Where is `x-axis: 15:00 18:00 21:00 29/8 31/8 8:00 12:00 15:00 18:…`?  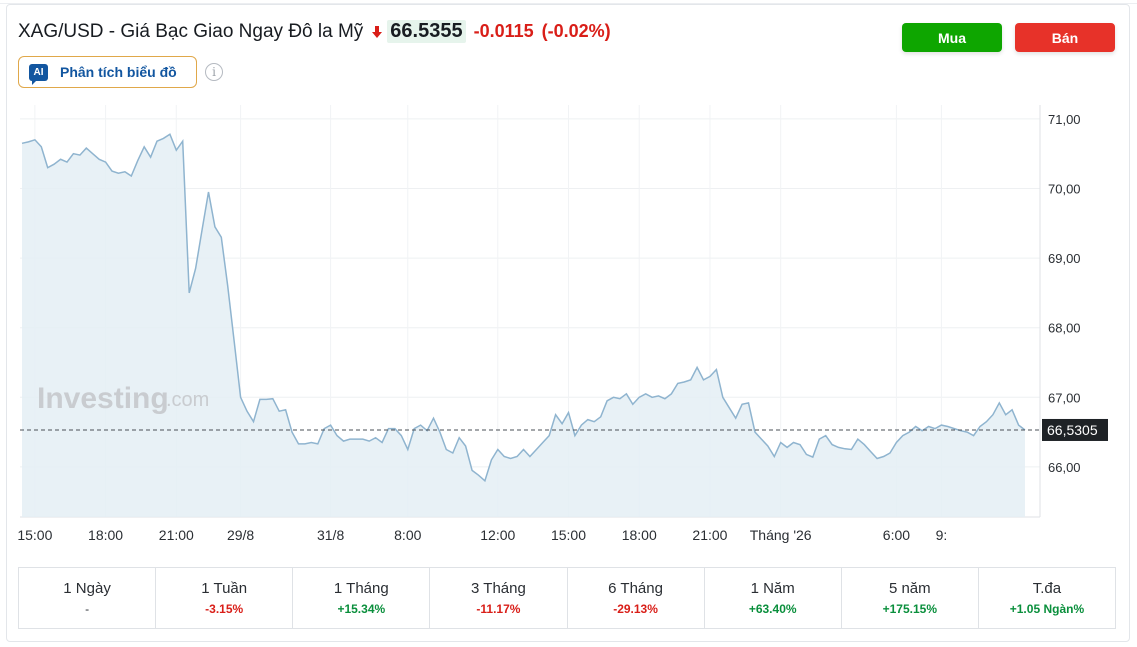
x-axis: 15:00 18:00 21:00 29/8 31/8 8:00 12:00 15:00 18:… is located at coordinates (482, 535).